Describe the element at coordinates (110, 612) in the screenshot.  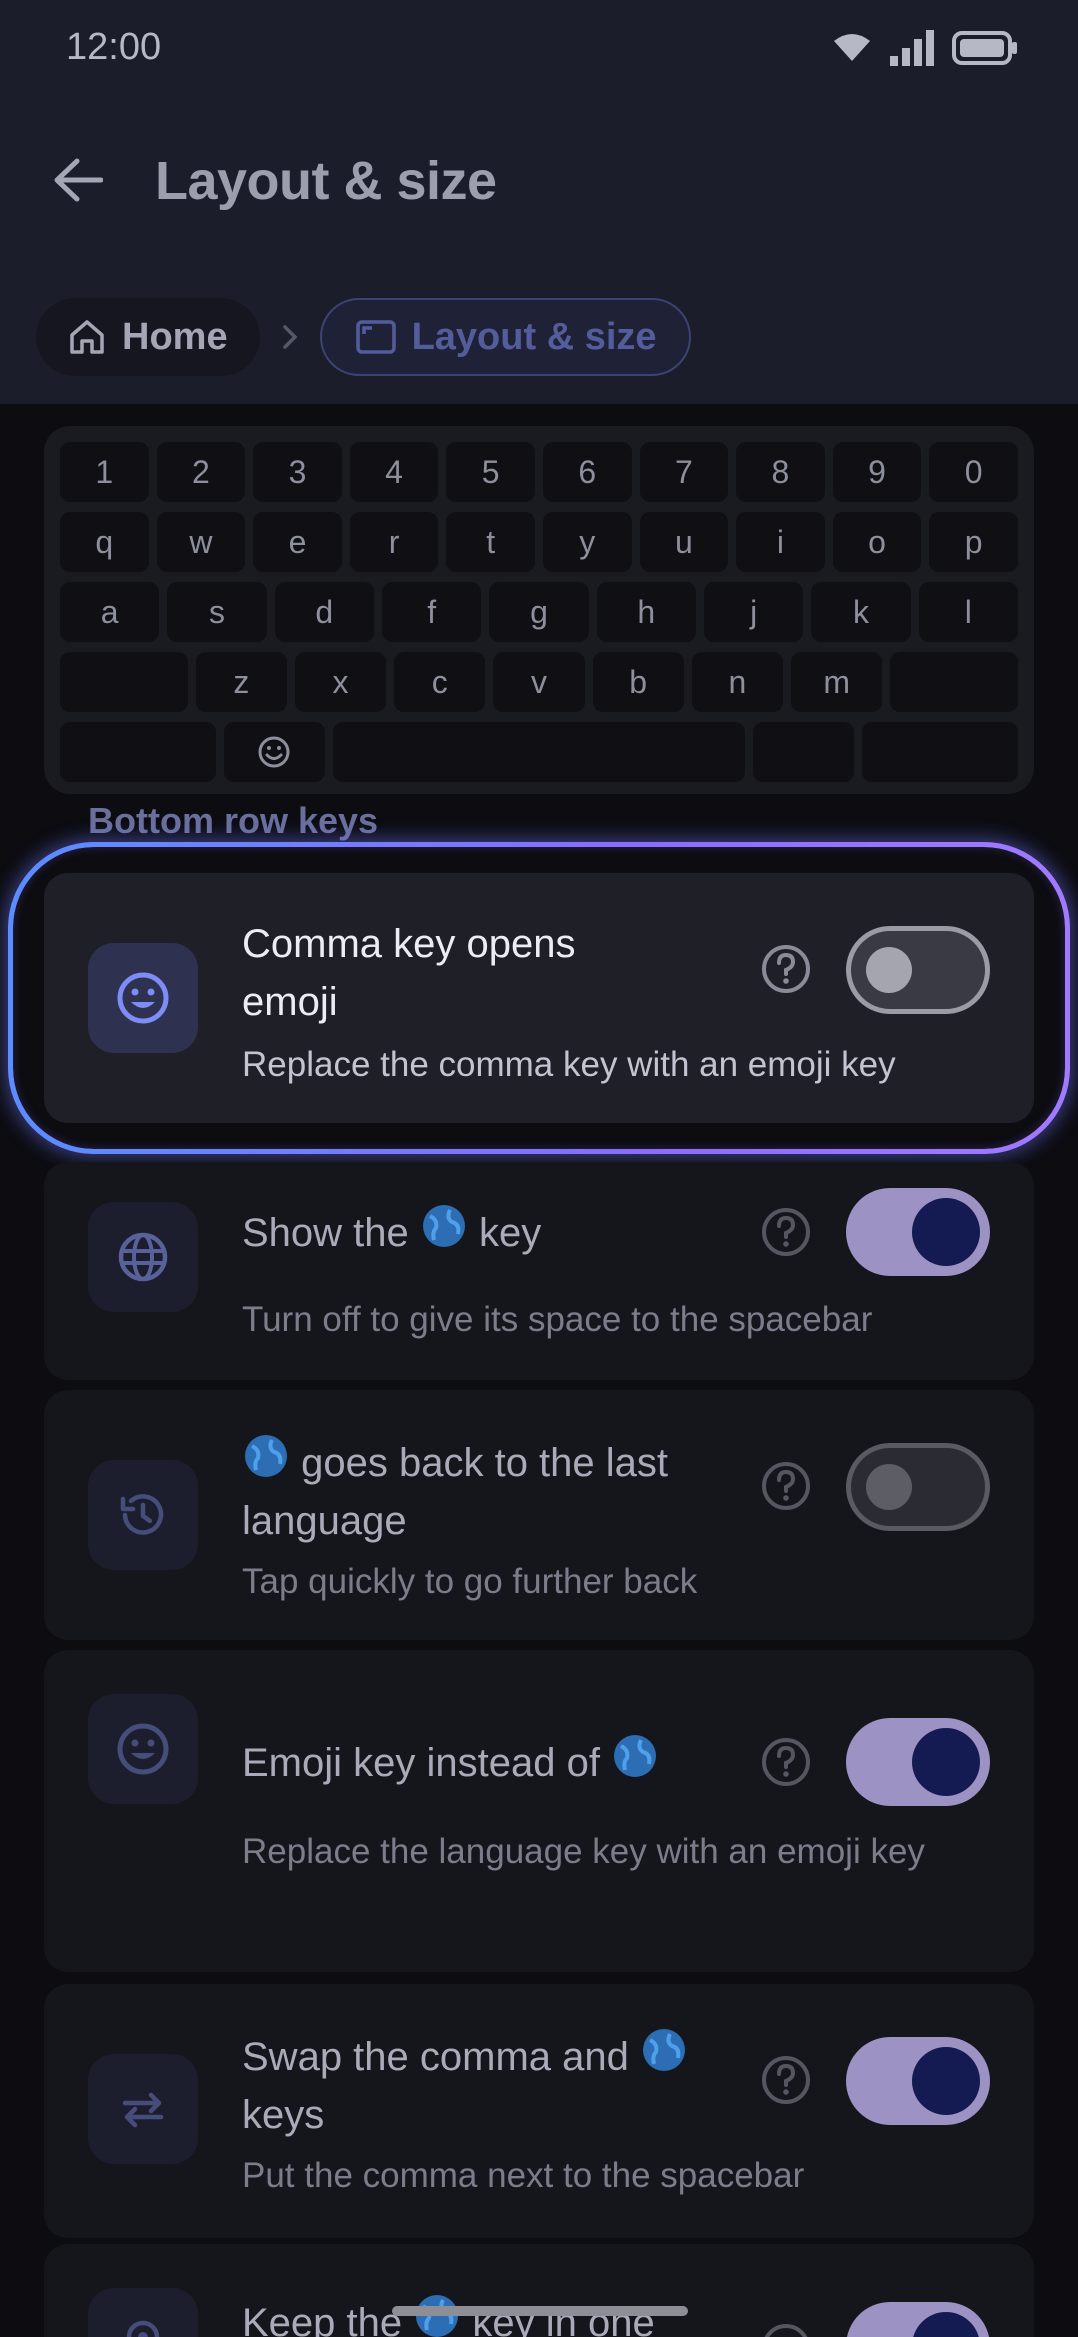
I see `key: a` at that location.